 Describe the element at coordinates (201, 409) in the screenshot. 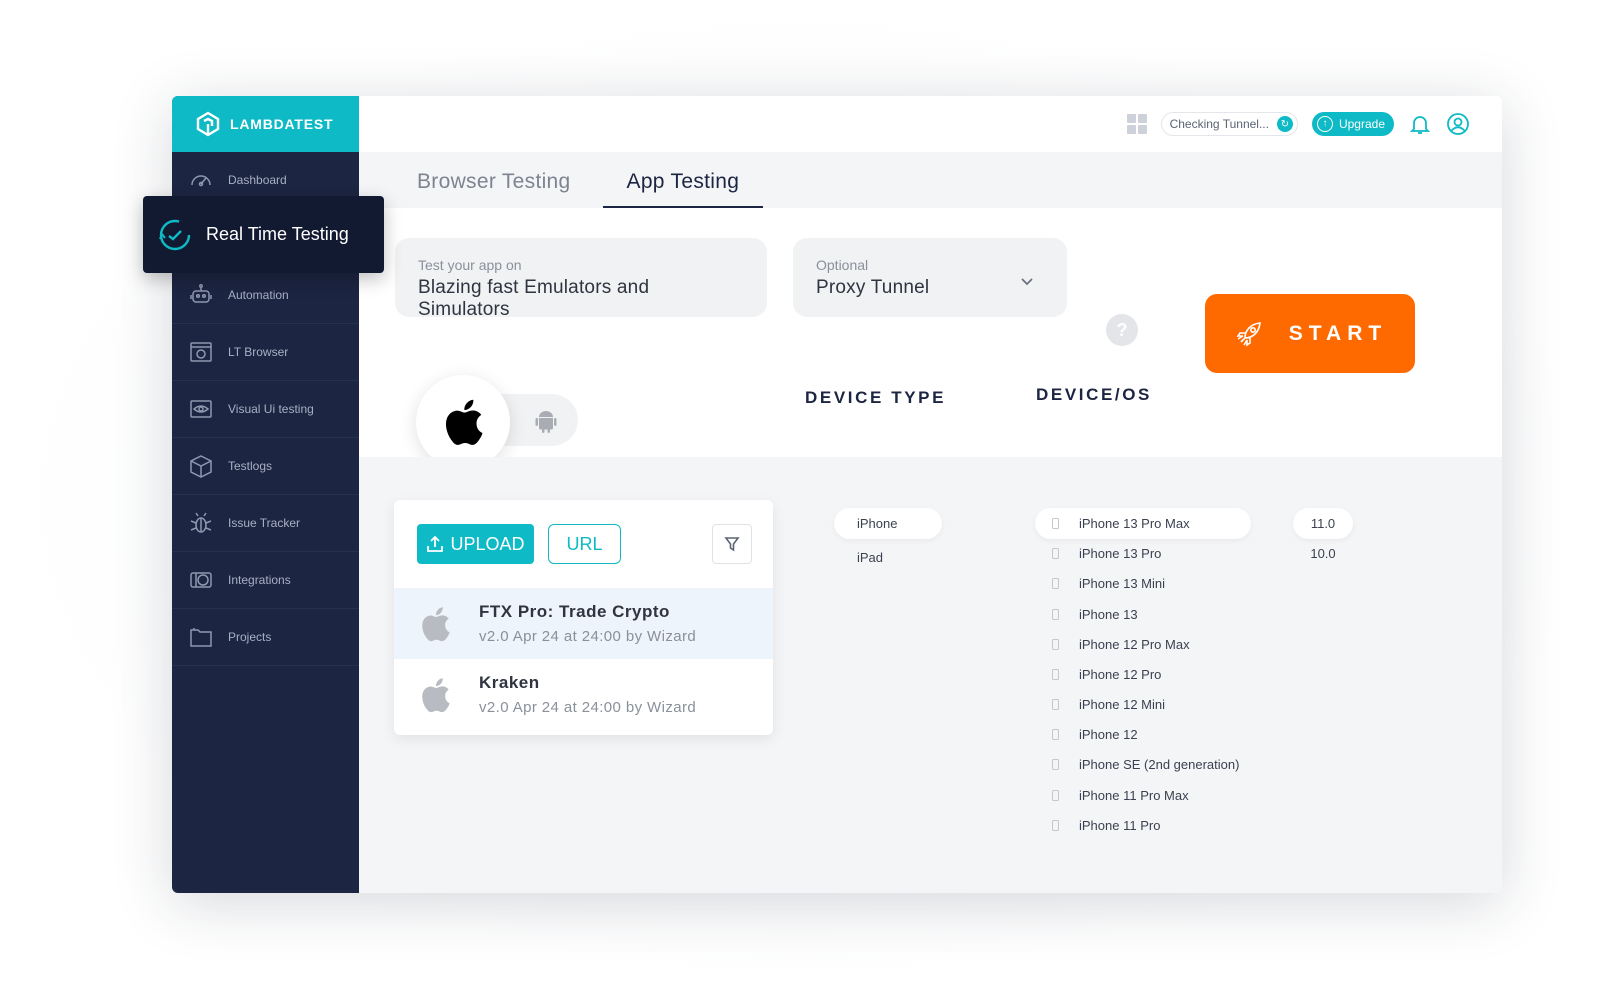

I see `eye-icon` at that location.